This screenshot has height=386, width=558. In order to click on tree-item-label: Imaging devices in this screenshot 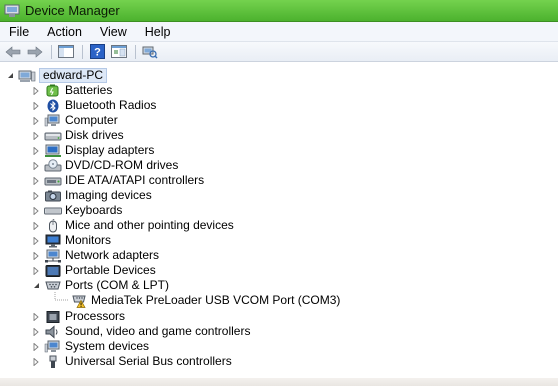, I will do `click(108, 195)`.